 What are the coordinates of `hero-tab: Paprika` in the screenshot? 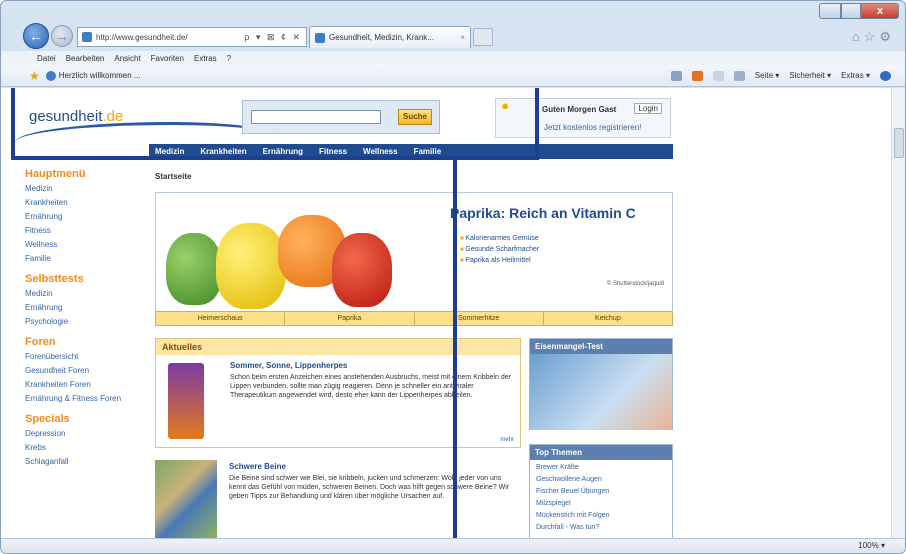 It's located at (350, 318).